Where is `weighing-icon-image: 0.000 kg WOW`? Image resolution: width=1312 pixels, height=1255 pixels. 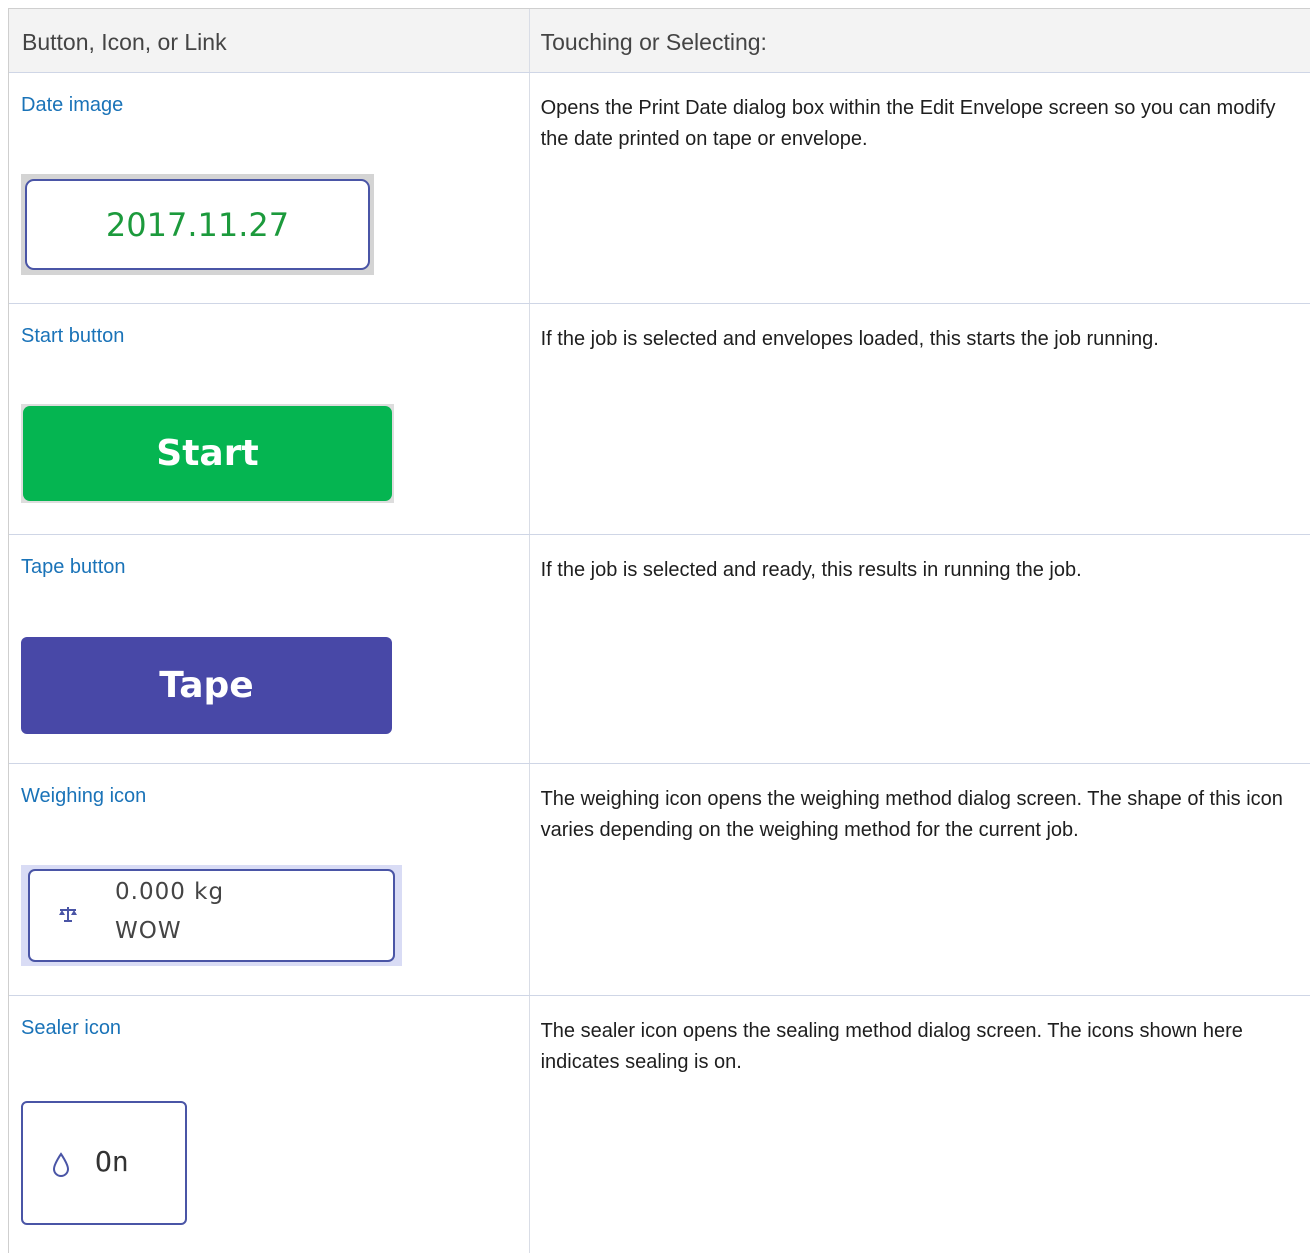
weighing-icon-image: 0.000 kg WOW is located at coordinates (211, 915).